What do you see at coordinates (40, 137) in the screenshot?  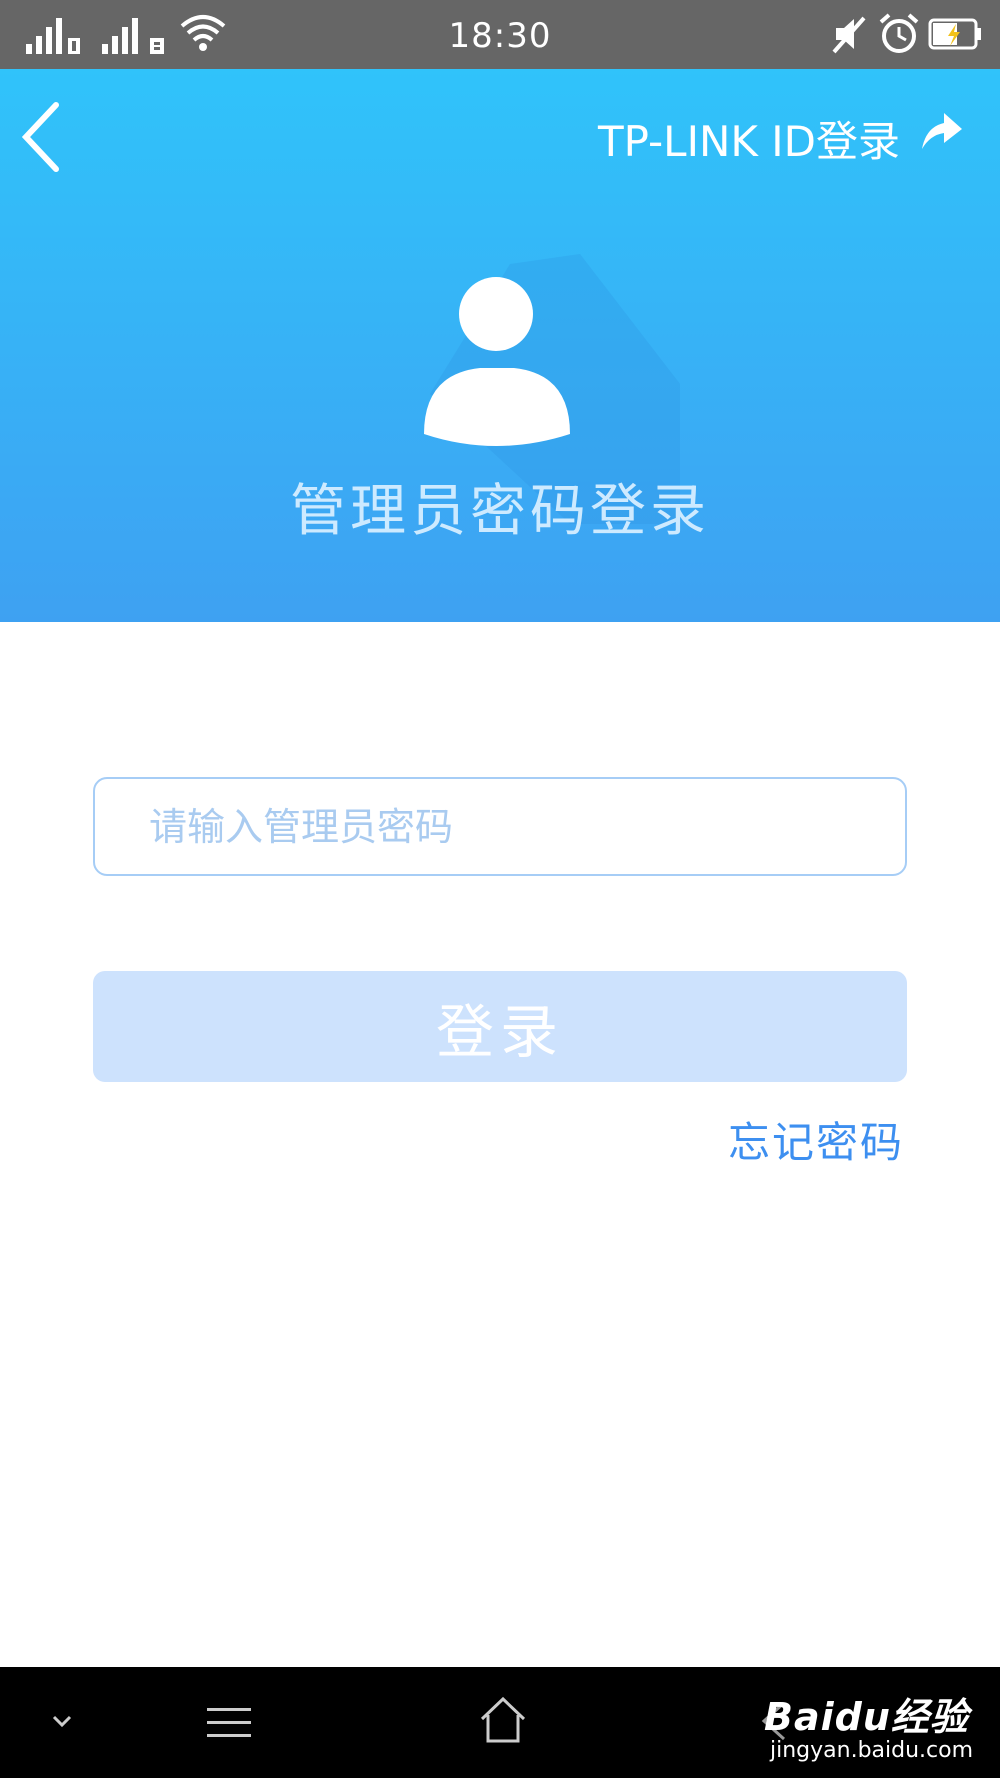 I see `back-arrow-icon` at bounding box center [40, 137].